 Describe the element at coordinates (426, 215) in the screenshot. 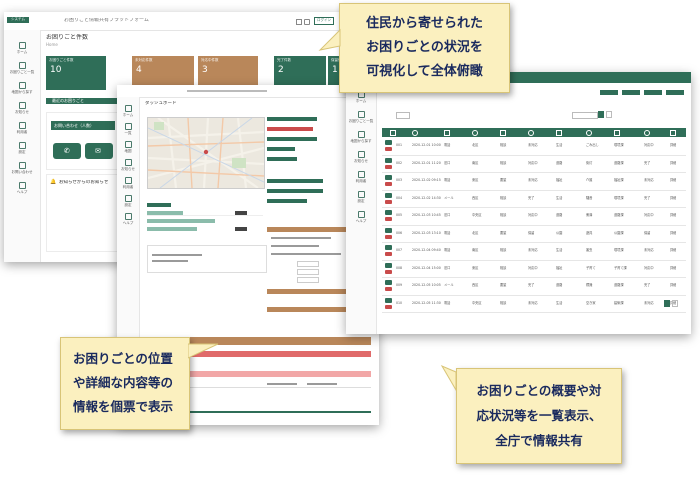

I see `table-cell: 2020-12-03 10:45` at that location.